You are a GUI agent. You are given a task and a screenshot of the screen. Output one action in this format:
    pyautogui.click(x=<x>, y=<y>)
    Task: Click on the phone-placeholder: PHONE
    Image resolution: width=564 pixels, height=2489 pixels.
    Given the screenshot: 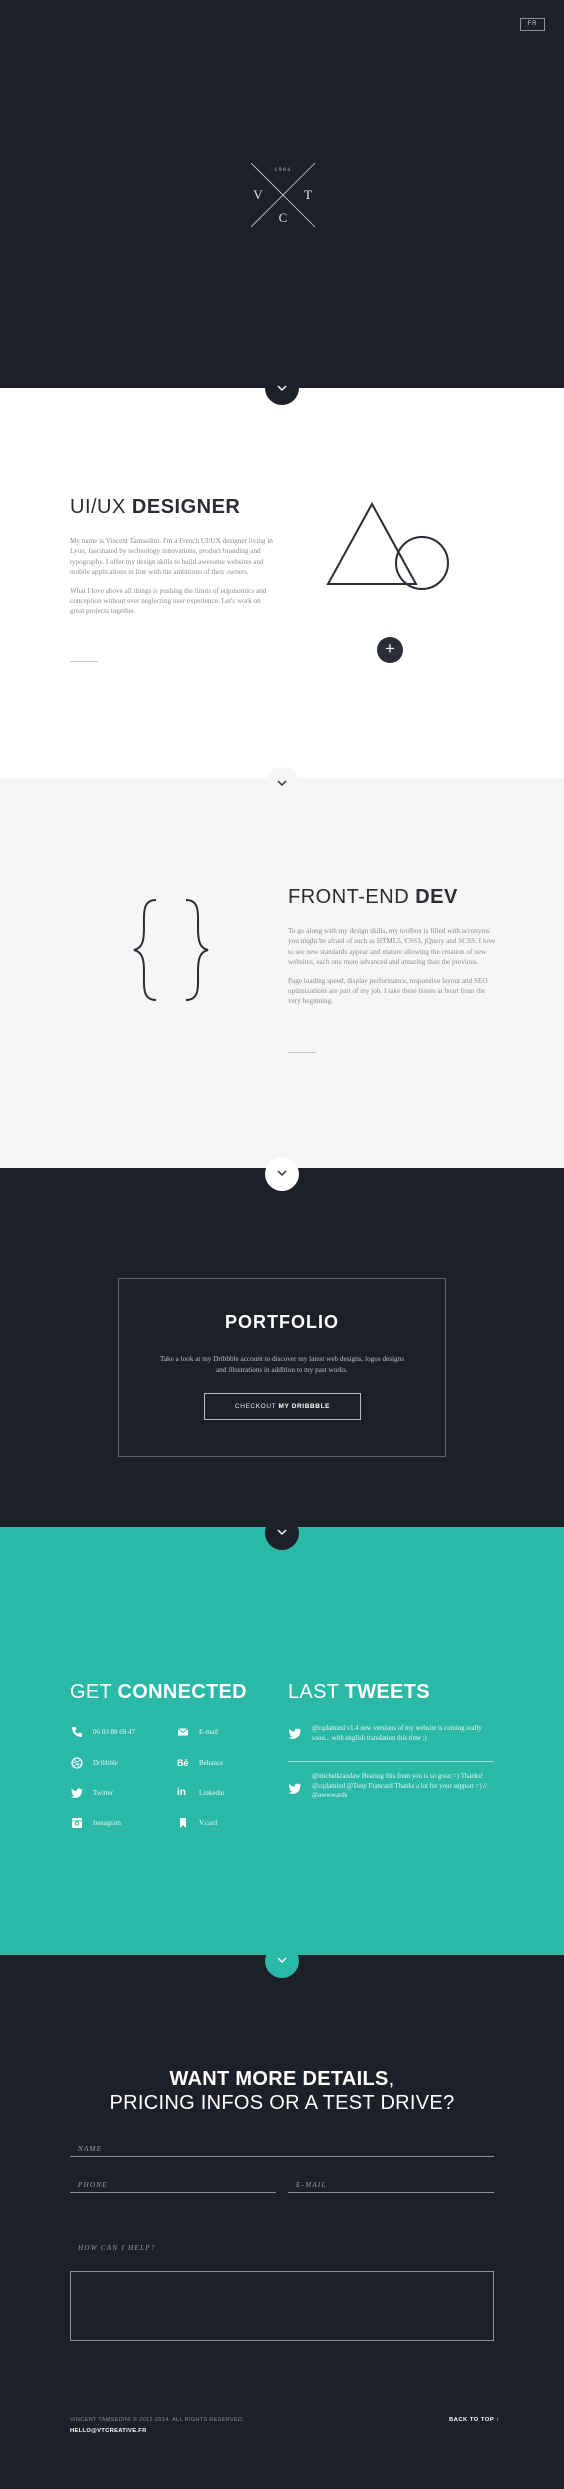 What is the action you would take?
    pyautogui.click(x=93, y=2185)
    